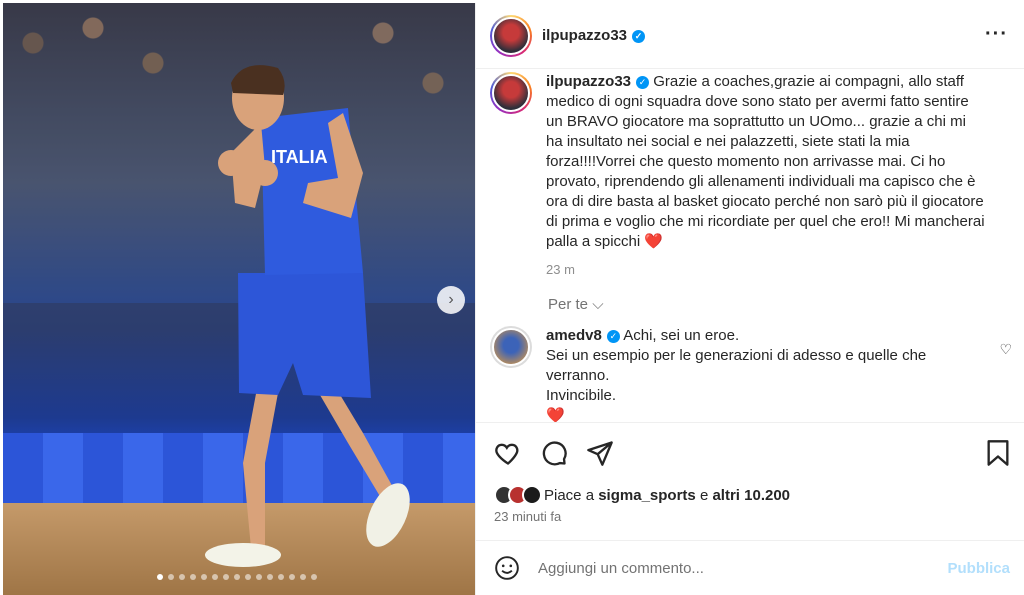 The image size is (1024, 595). Describe the element at coordinates (750, 36) in the screenshot. I see `post-header: ilpupazzo33 ✓ ···` at that location.